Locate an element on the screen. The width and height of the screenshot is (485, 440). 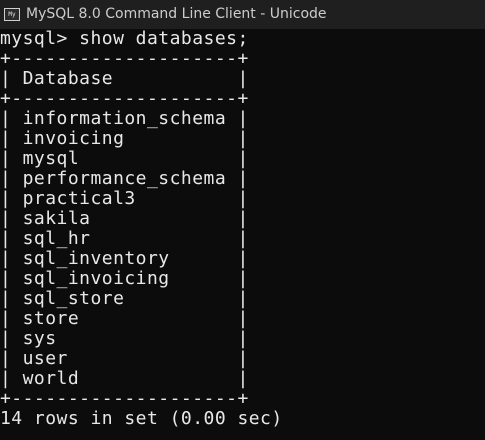
table-row: | sql_hr | is located at coordinates (124, 238).